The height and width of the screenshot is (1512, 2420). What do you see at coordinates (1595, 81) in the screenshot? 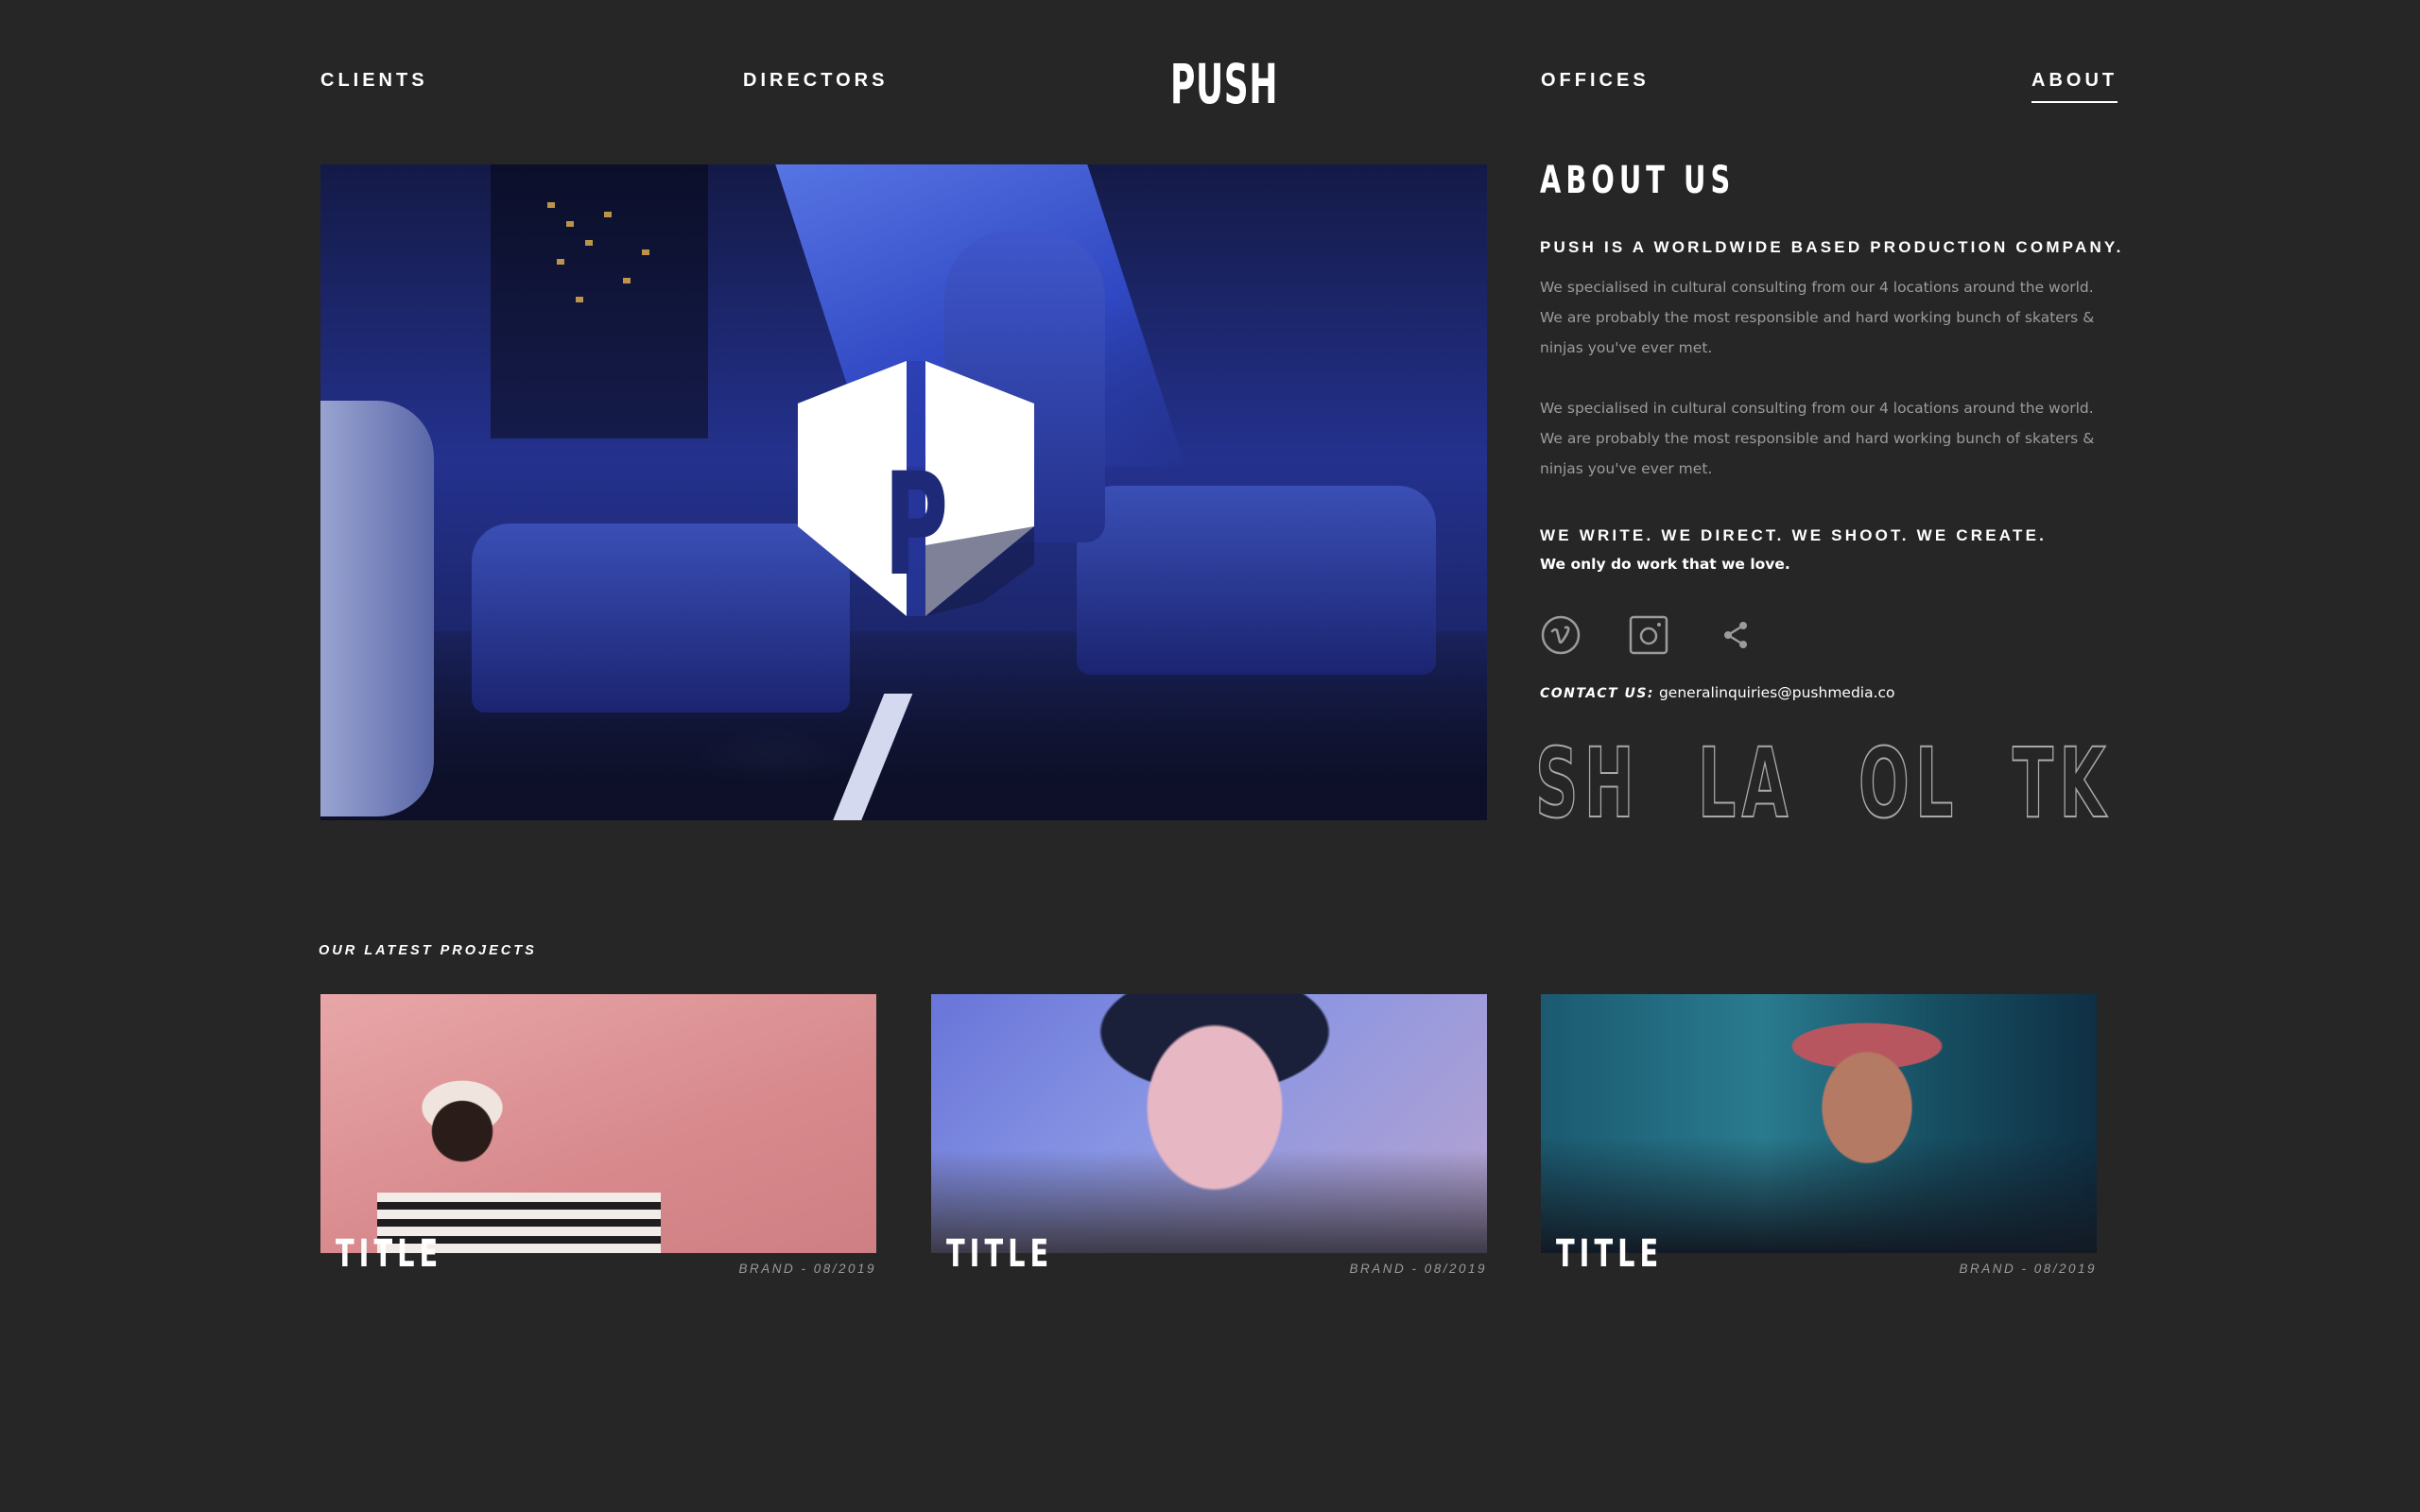
I see `nav-offices: OFFICES` at bounding box center [1595, 81].